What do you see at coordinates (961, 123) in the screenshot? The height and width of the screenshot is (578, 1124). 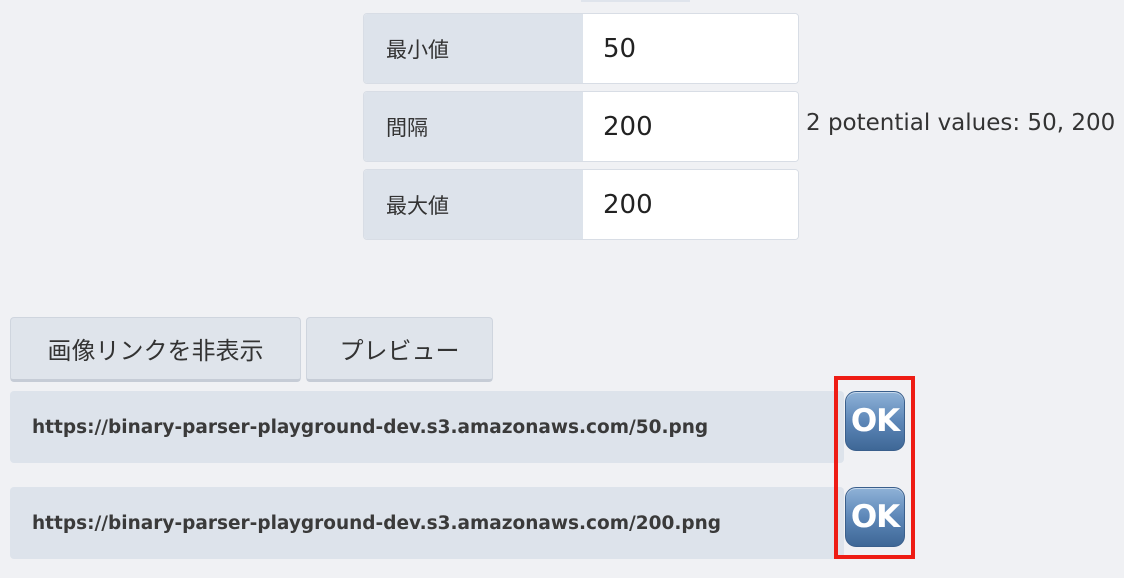 I see `potential-values-hint: 2 potential values: 50, 200` at bounding box center [961, 123].